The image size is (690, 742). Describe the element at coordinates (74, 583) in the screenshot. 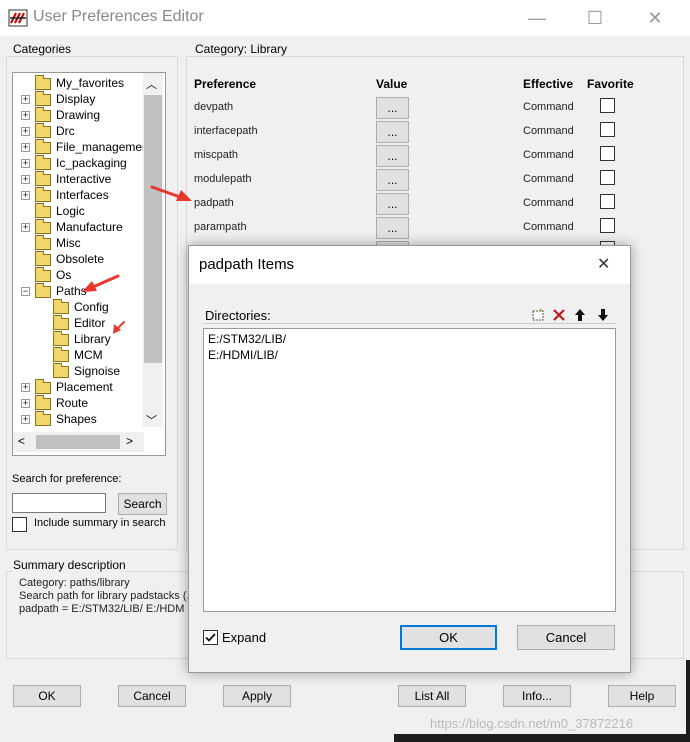

I see `summary-line: Category: paths/library` at that location.